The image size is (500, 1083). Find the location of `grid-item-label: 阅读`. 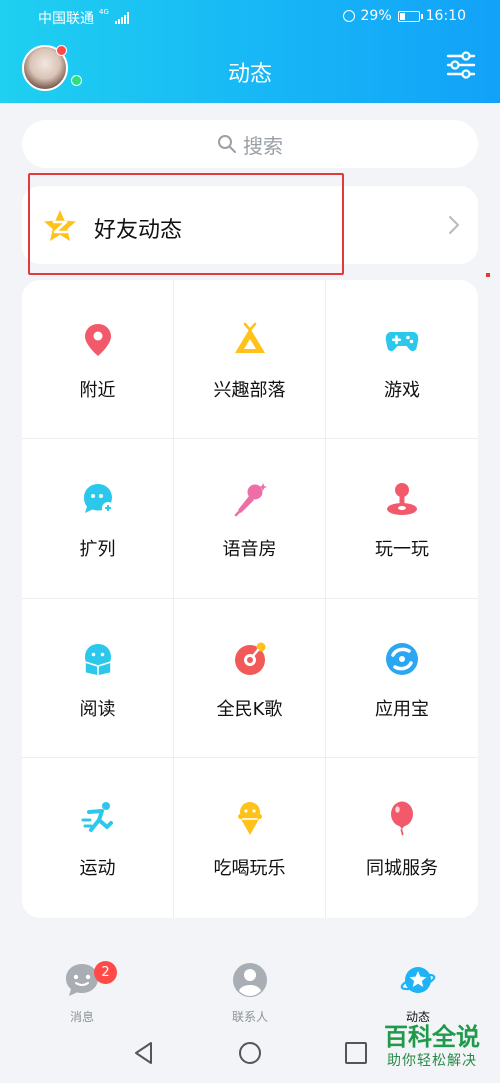

grid-item-label: 阅读 is located at coordinates (97, 709).